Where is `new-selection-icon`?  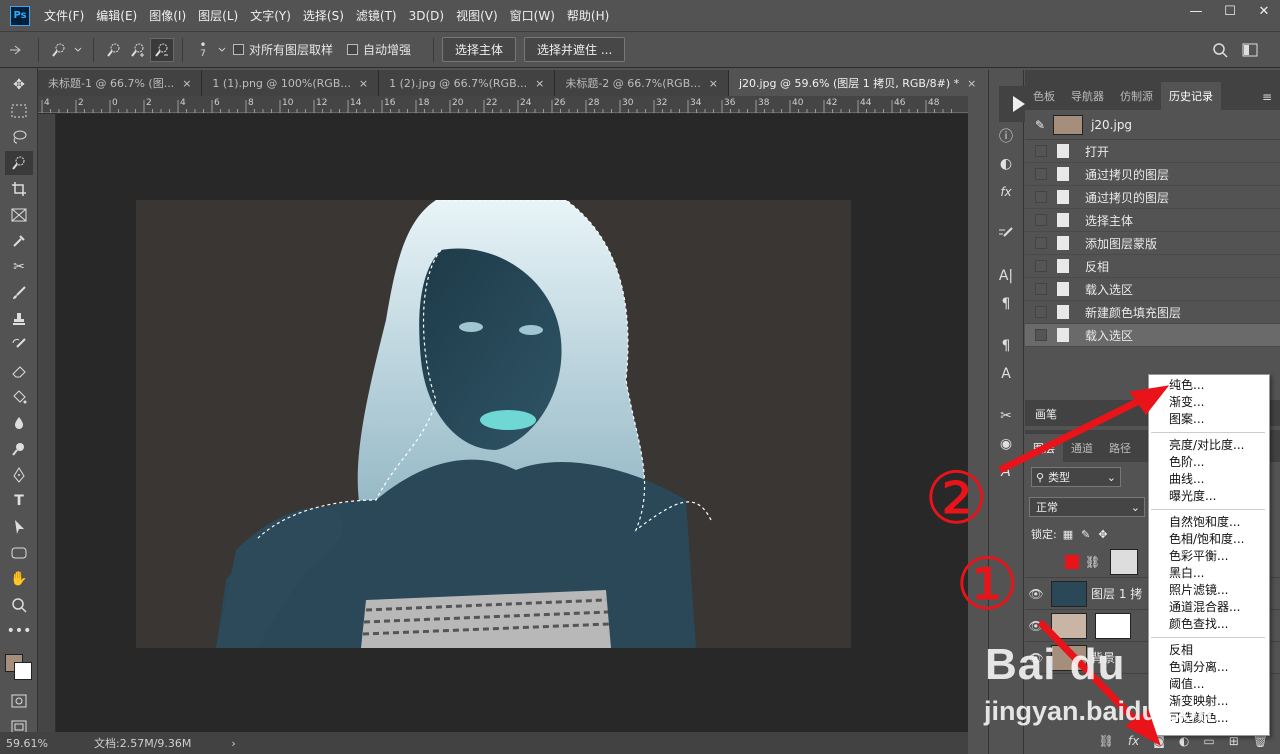
new-selection-icon is located at coordinates (114, 50).